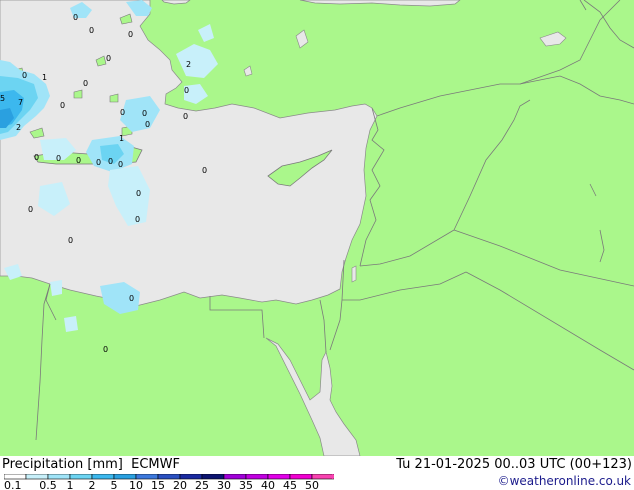 This screenshot has height=490, width=634. What do you see at coordinates (20, 102) in the screenshot?
I see `map-value-label: 7` at bounding box center [20, 102].